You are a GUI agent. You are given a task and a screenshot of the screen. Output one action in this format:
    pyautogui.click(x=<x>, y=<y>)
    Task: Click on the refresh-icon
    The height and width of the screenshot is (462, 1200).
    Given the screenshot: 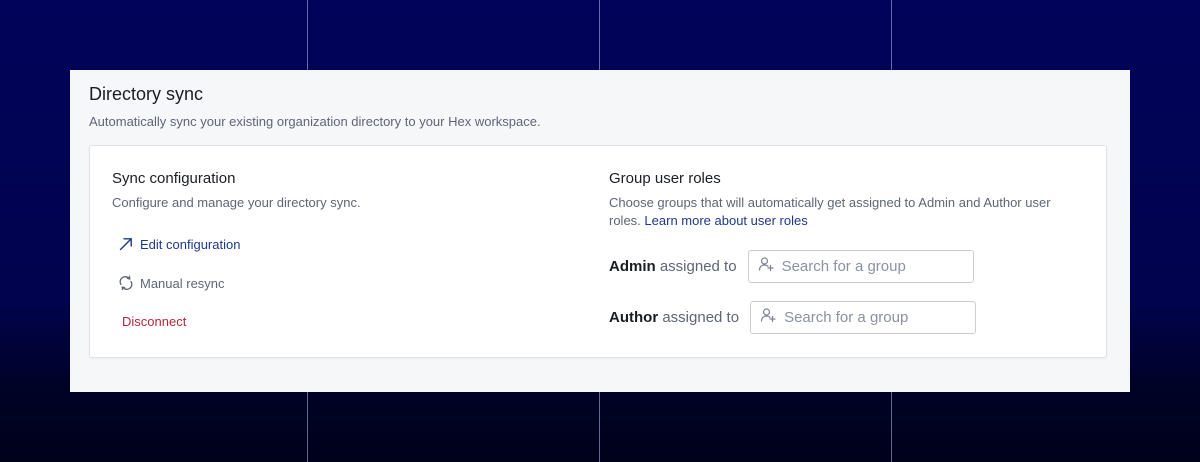 What is the action you would take?
    pyautogui.click(x=126, y=283)
    